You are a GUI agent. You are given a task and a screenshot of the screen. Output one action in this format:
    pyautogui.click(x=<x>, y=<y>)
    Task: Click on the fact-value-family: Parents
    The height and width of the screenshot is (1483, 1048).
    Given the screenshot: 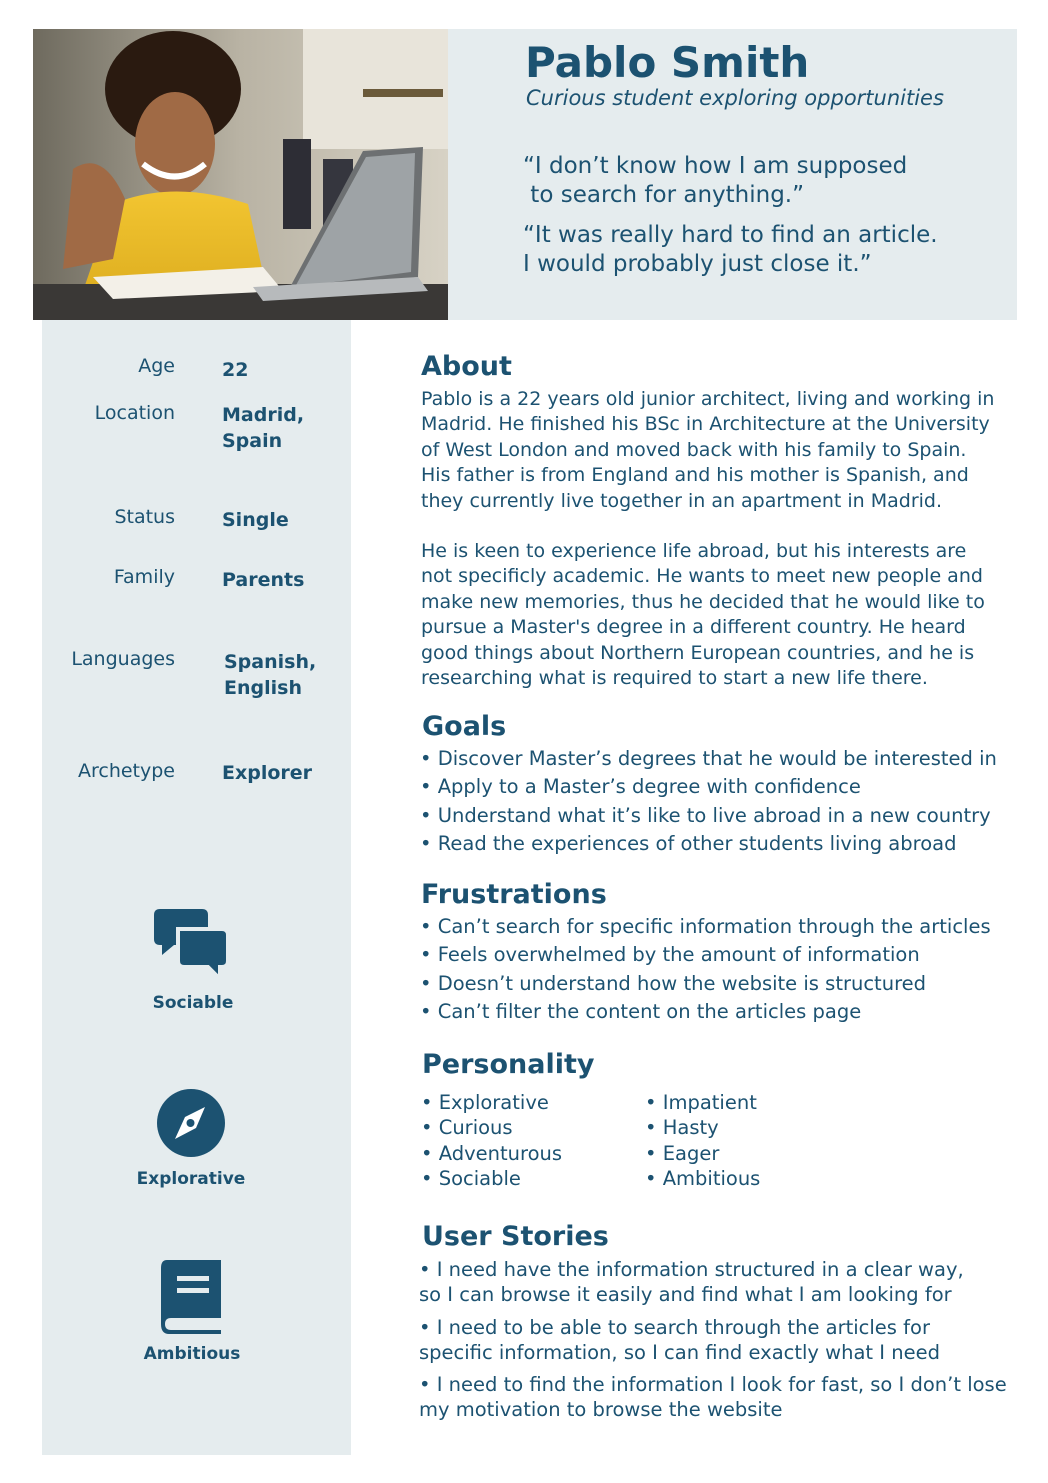 What is the action you would take?
    pyautogui.click(x=263, y=580)
    